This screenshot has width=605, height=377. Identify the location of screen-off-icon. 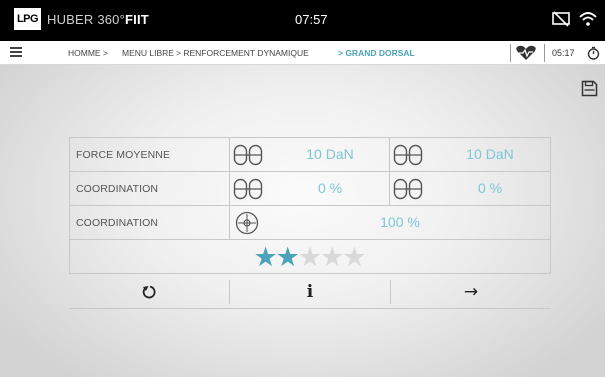
(561, 19).